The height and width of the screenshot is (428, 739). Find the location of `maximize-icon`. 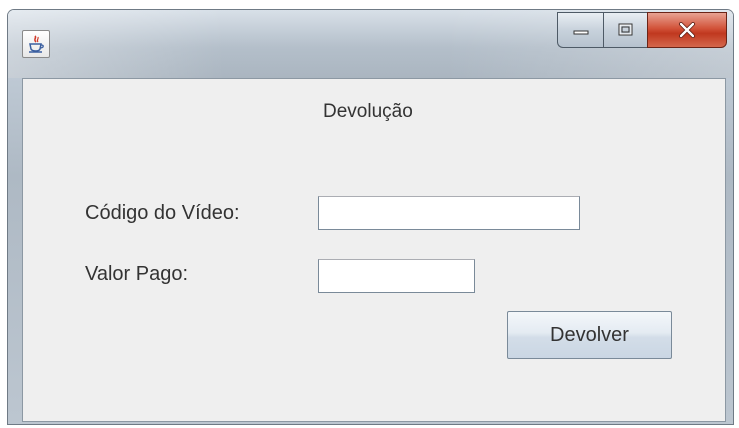

maximize-icon is located at coordinates (625, 29).